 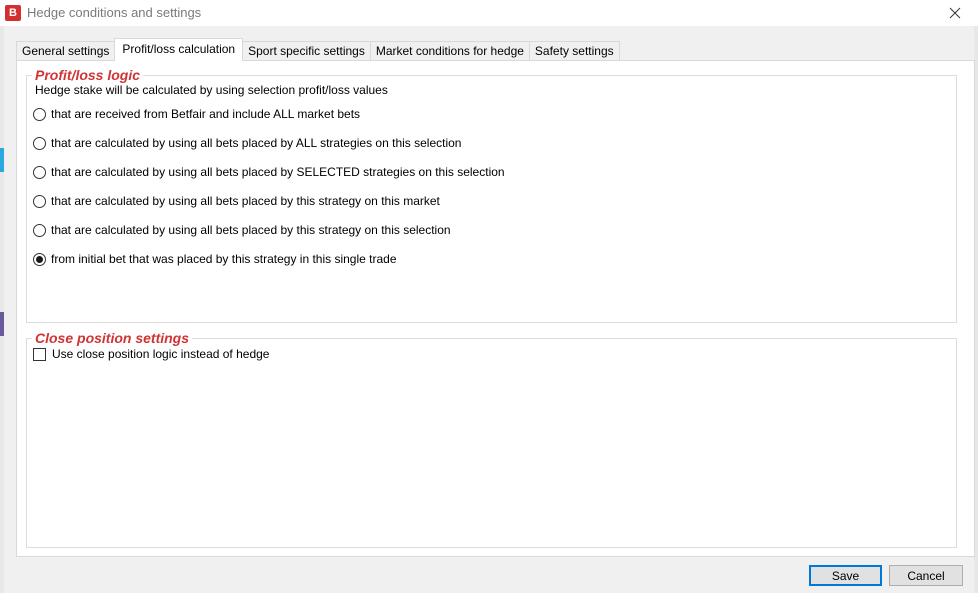 What do you see at coordinates (179, 49) in the screenshot?
I see `tab-profit-loss-calculation: Profit/loss calculation` at bounding box center [179, 49].